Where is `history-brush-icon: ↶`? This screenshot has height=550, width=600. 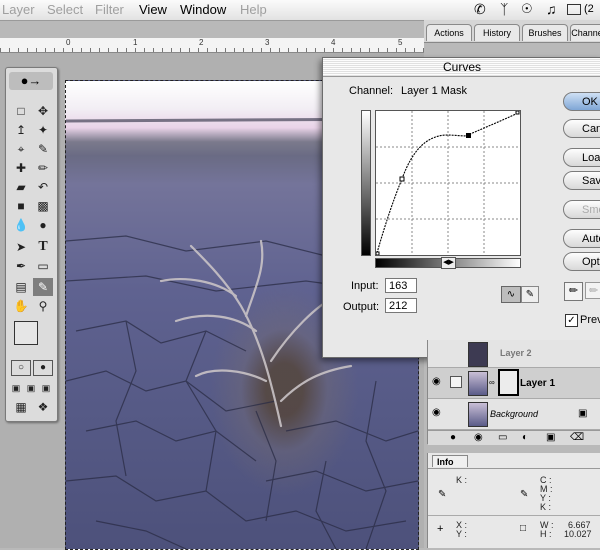
history-brush-icon: ↶ is located at coordinates (43, 187).